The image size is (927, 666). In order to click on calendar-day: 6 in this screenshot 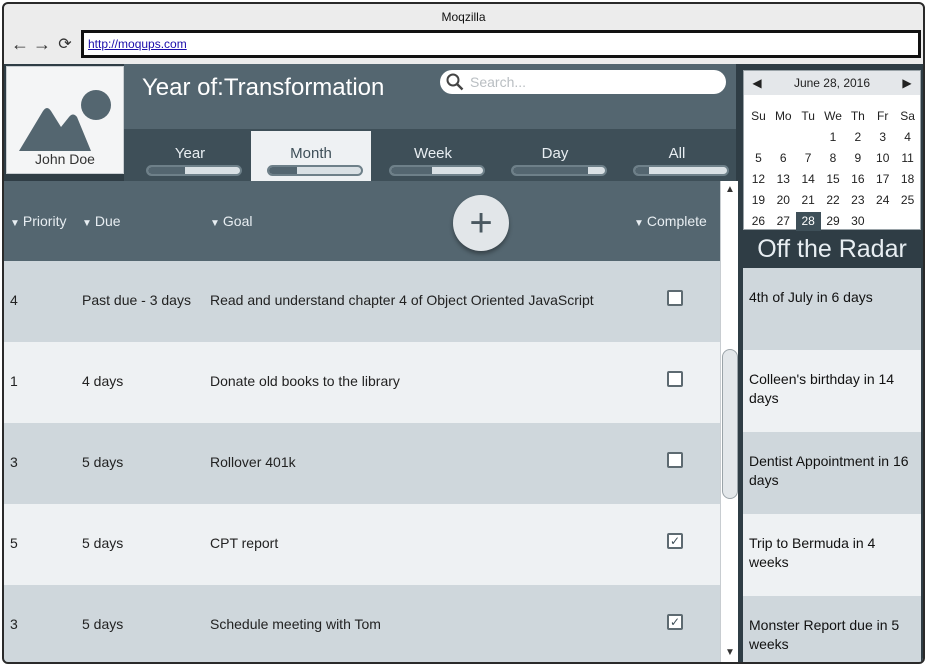, I will do `click(783, 158)`.